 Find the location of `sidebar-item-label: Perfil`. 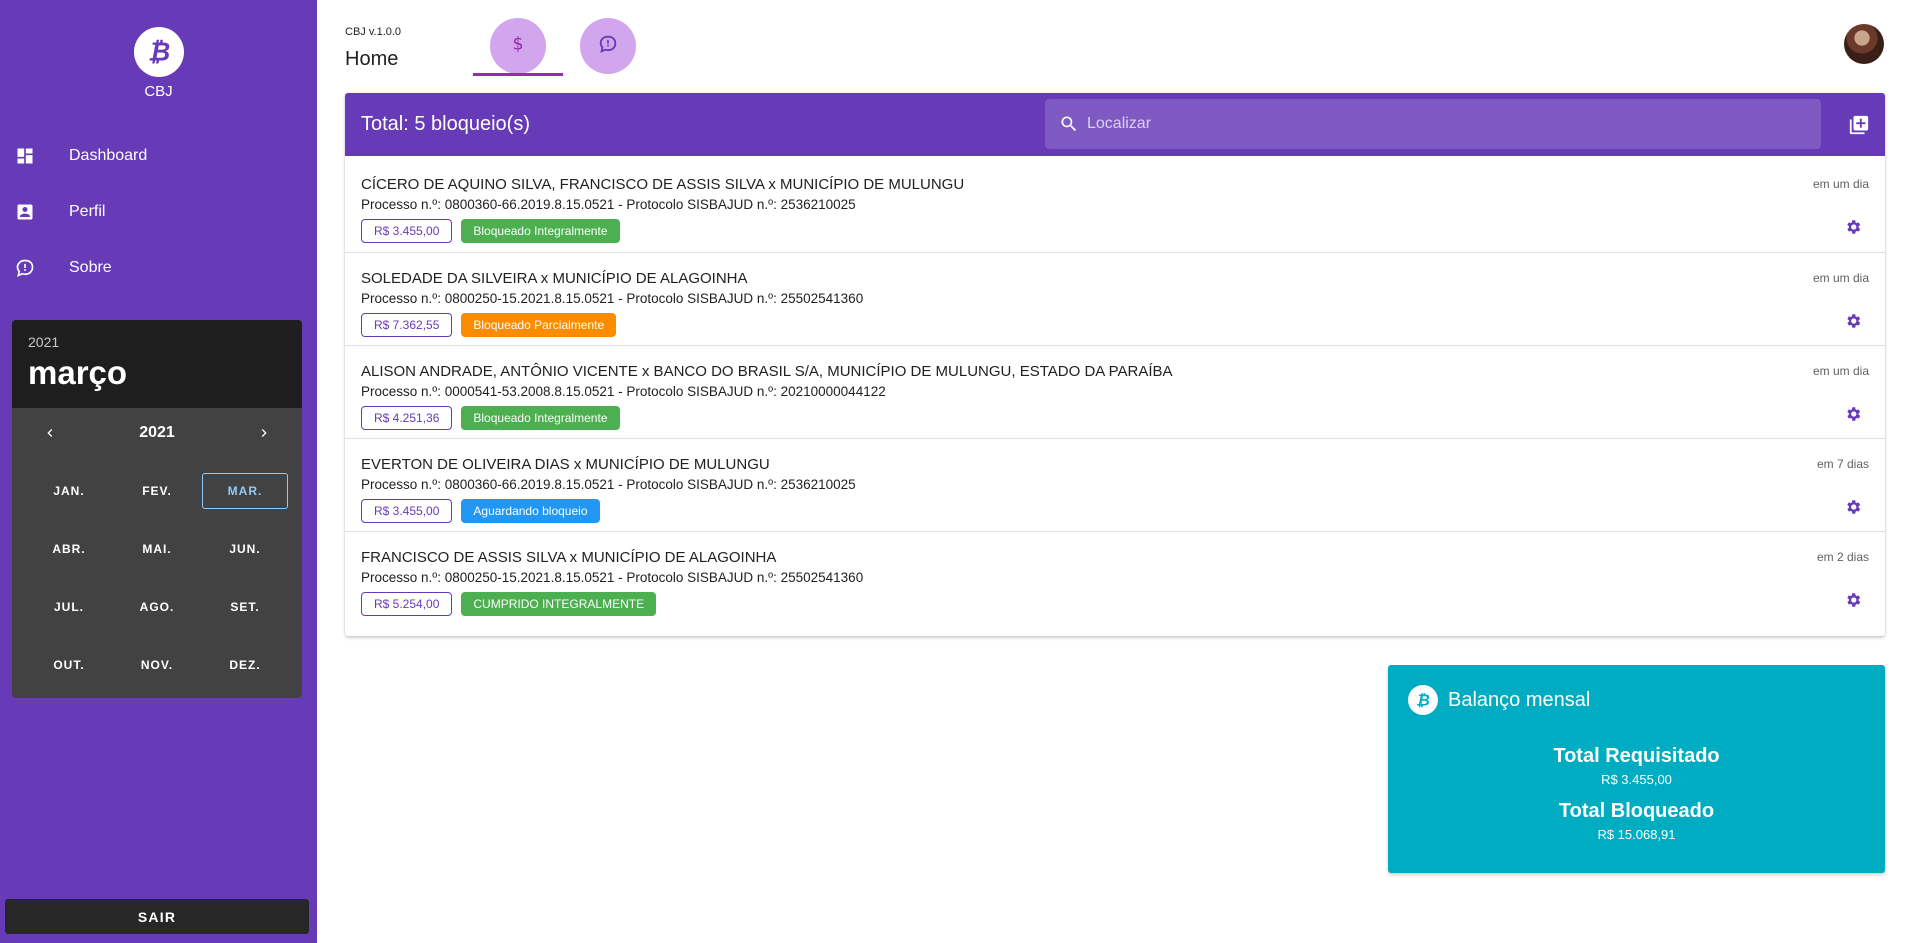

sidebar-item-label: Perfil is located at coordinates (87, 211).